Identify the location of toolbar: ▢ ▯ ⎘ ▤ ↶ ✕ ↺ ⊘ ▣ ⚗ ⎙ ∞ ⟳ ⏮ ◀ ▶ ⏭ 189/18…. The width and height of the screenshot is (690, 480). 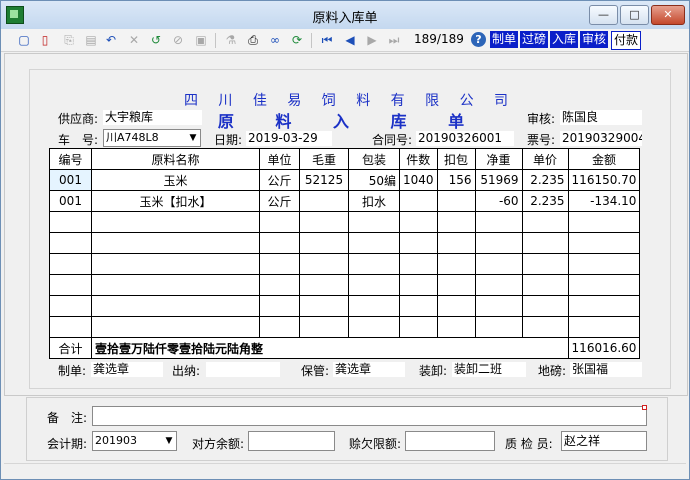
(345, 40).